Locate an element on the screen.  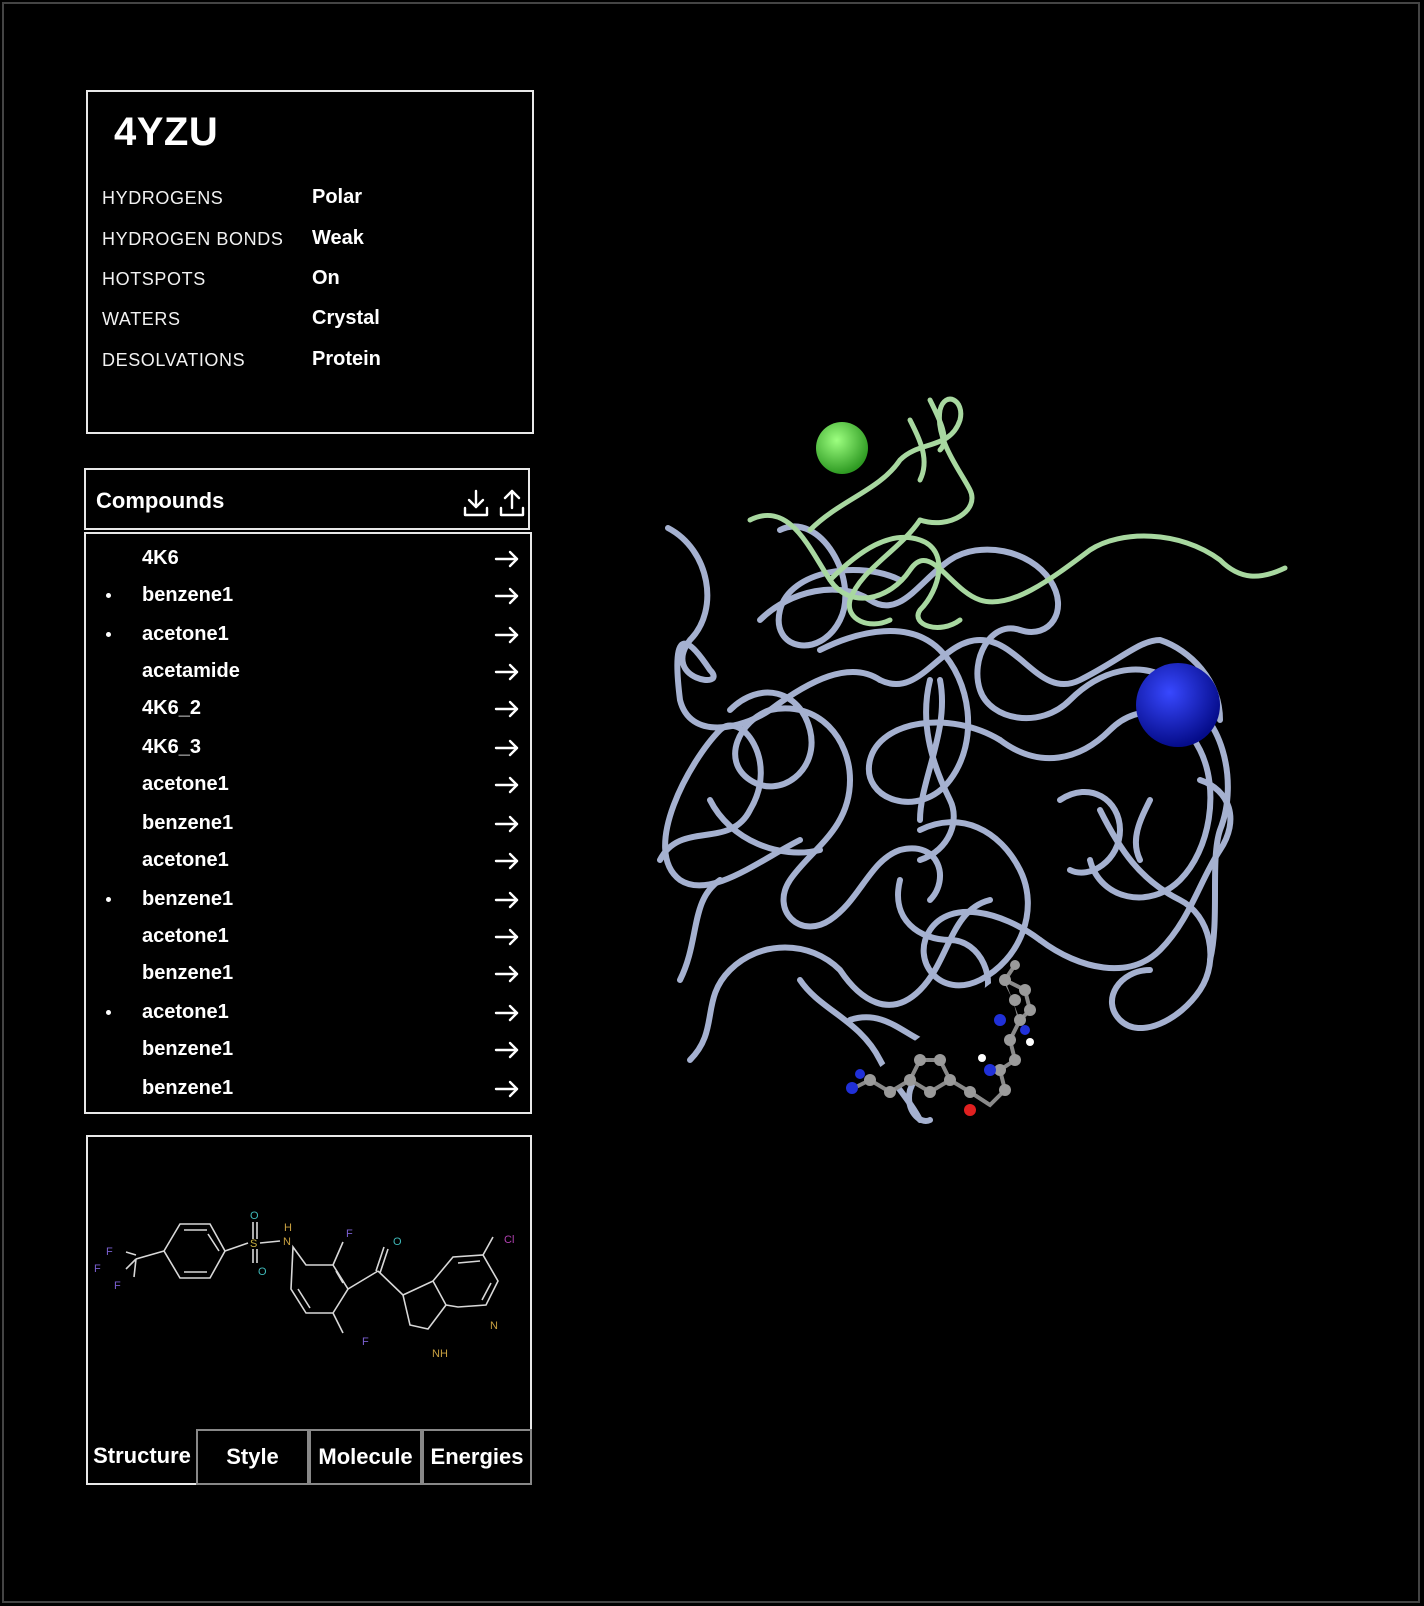
structure-tabs: Structure Style Molecule Energies is located at coordinates (309, 1457).